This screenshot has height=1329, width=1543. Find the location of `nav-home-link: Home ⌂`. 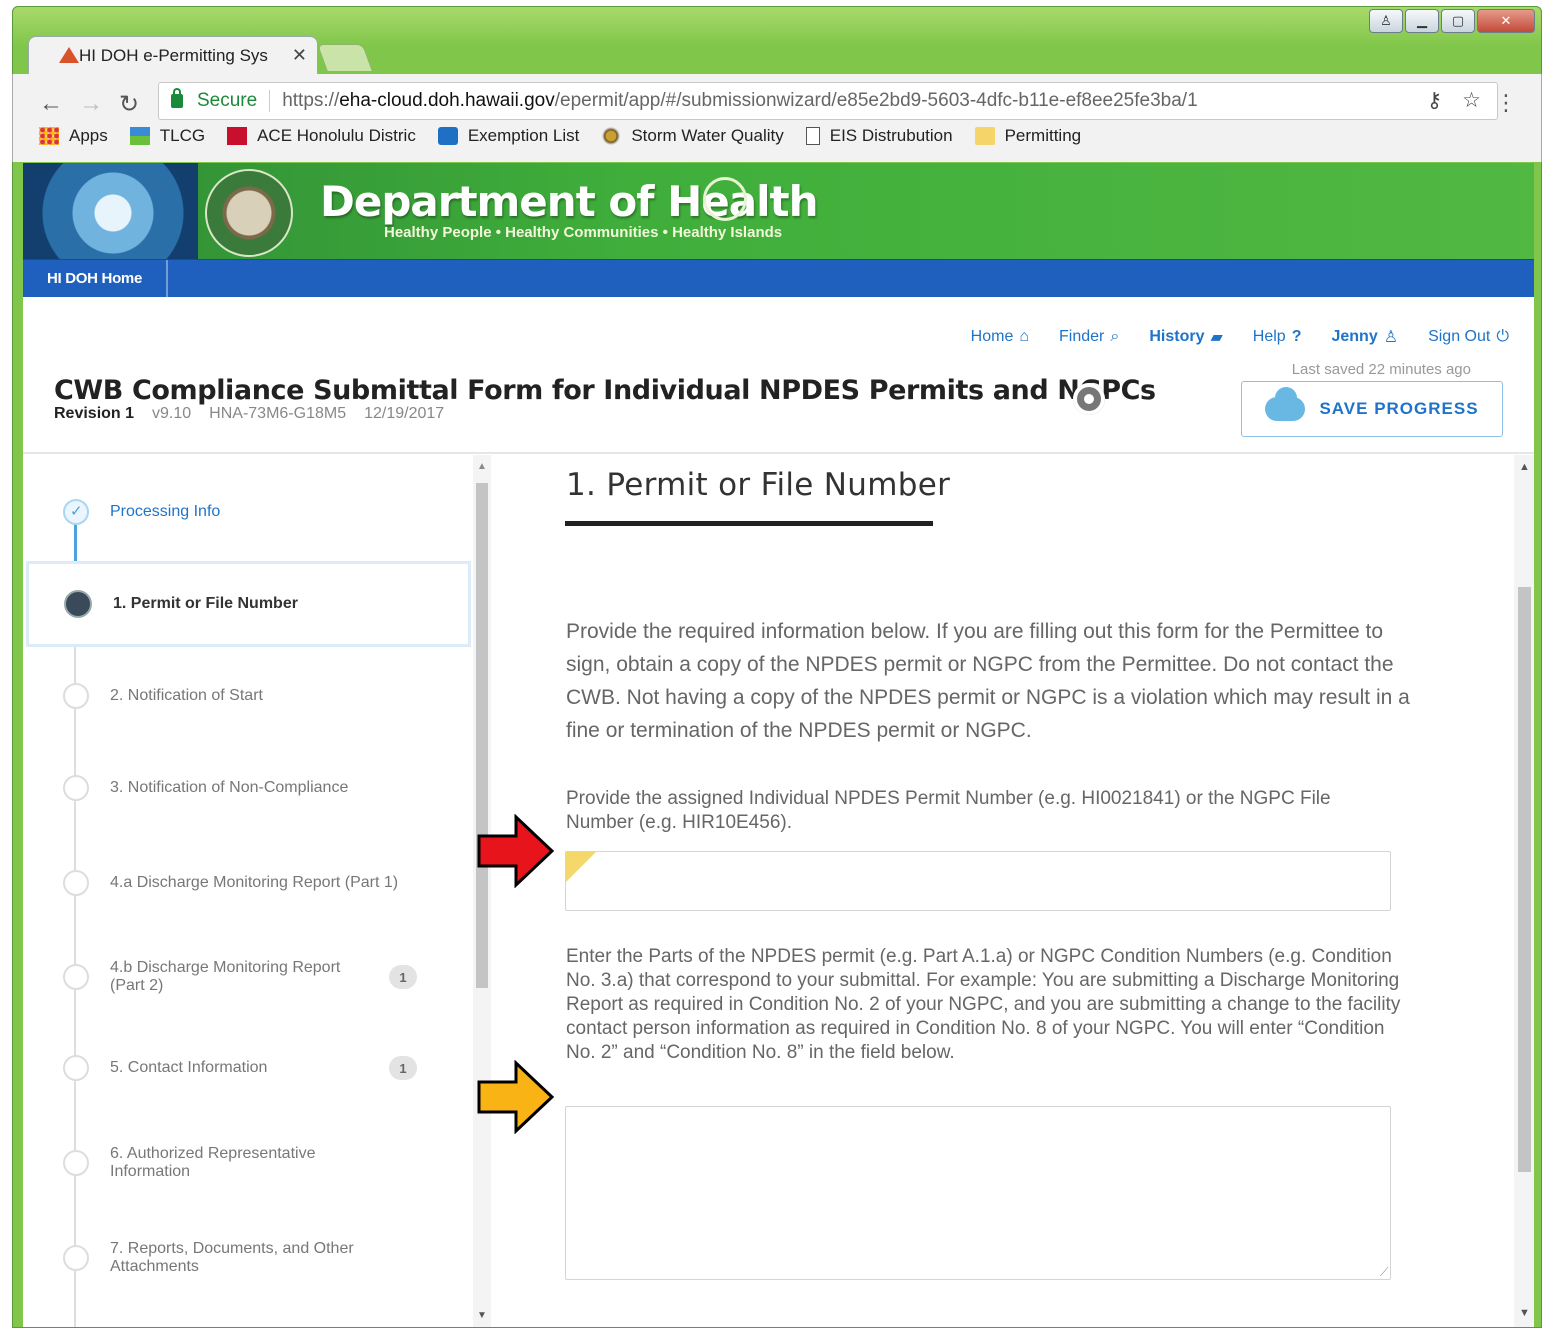

nav-home-link: Home ⌂ is located at coordinates (1000, 337).